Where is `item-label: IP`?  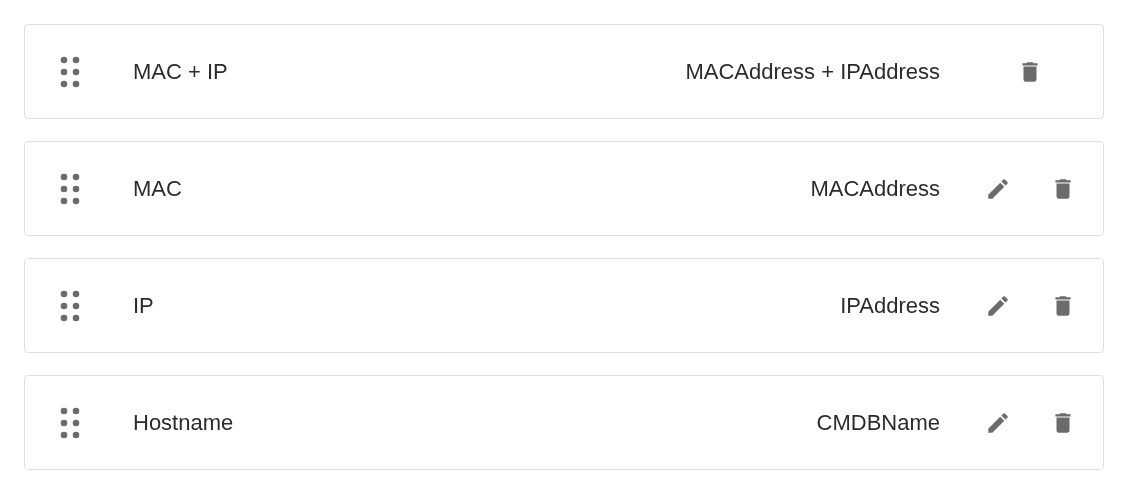 item-label: IP is located at coordinates (143, 306).